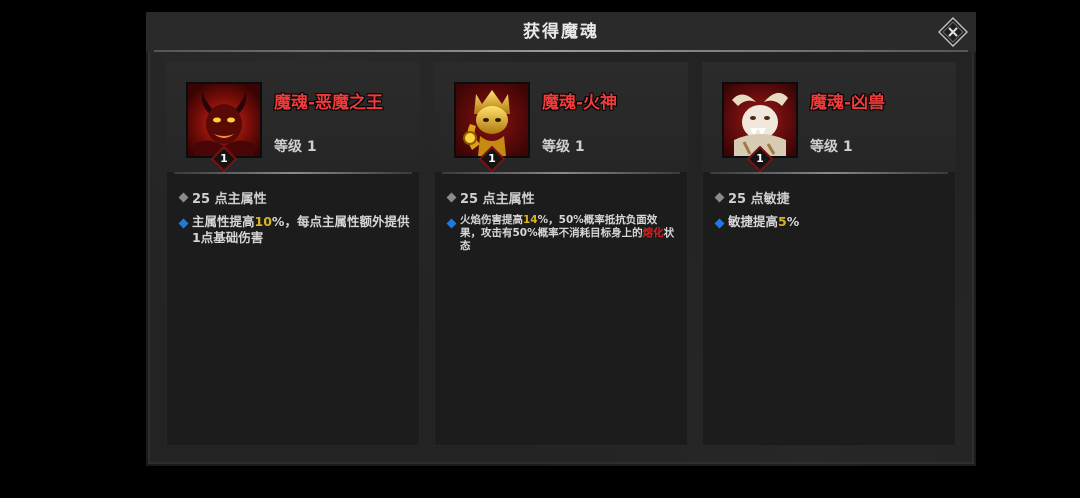  Describe the element at coordinates (561, 32) in the screenshot. I see `dialog-title: 获得魔魂` at that location.